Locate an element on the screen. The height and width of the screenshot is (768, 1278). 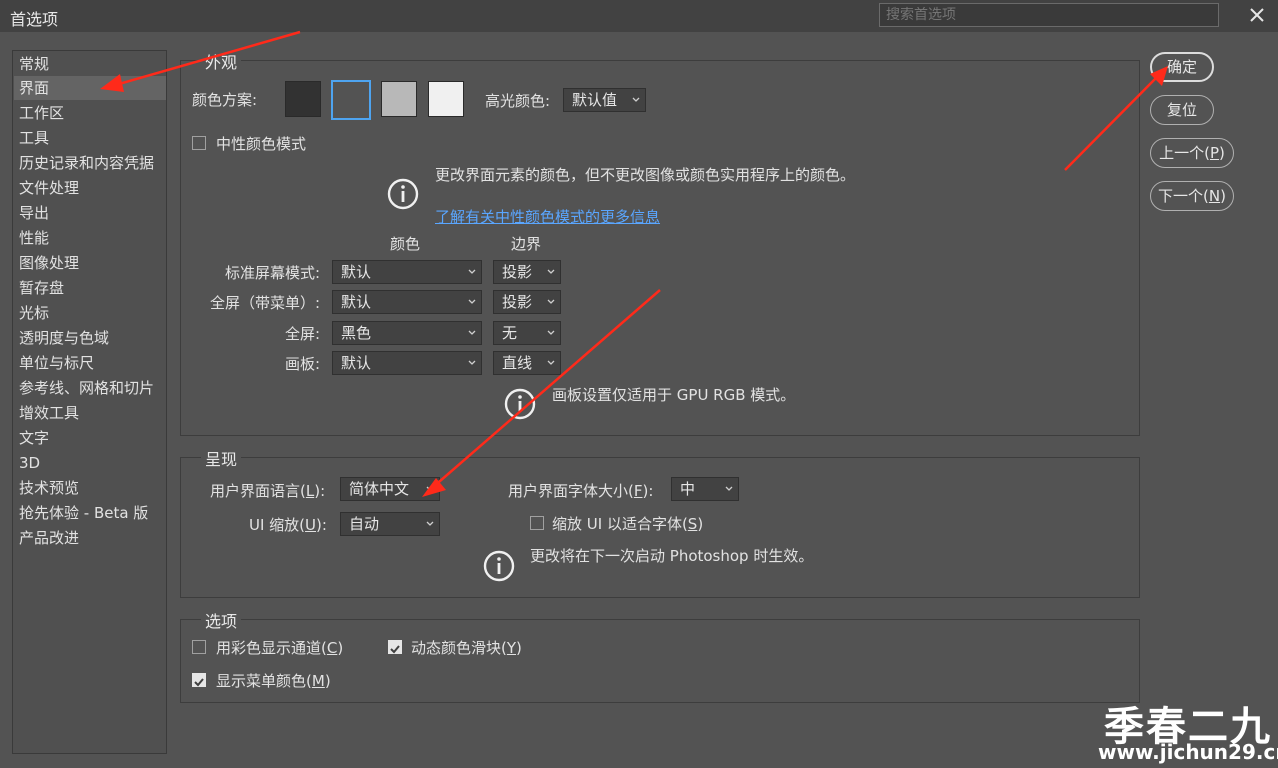
ui-scale-label: UI 缩放(U): is located at coordinates (288, 525).